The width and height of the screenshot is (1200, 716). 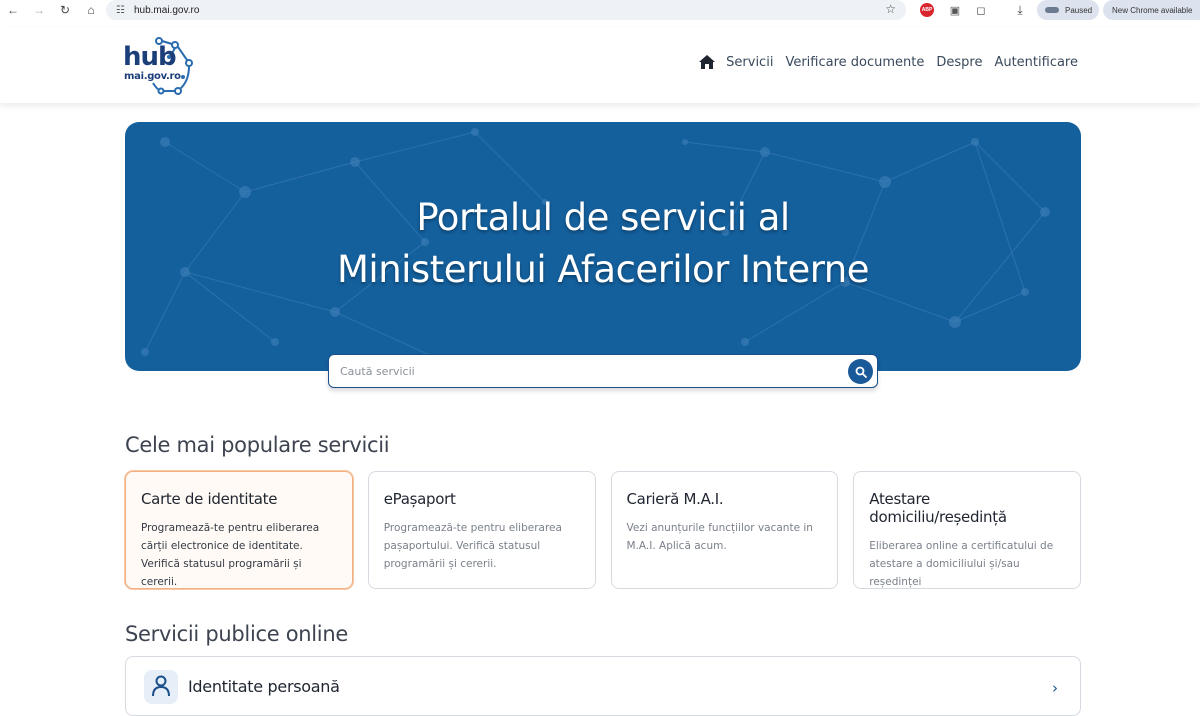 What do you see at coordinates (981, 10) in the screenshot?
I see `extensions-puzzle-icon: ◻` at bounding box center [981, 10].